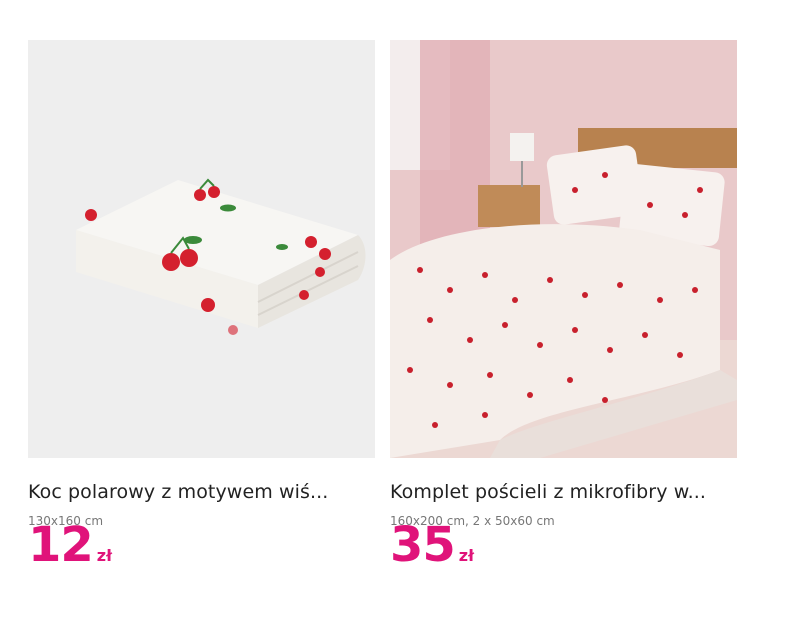 The image size is (802, 635). I want to click on product-price-blanket: 12 zł, so click(70, 545).